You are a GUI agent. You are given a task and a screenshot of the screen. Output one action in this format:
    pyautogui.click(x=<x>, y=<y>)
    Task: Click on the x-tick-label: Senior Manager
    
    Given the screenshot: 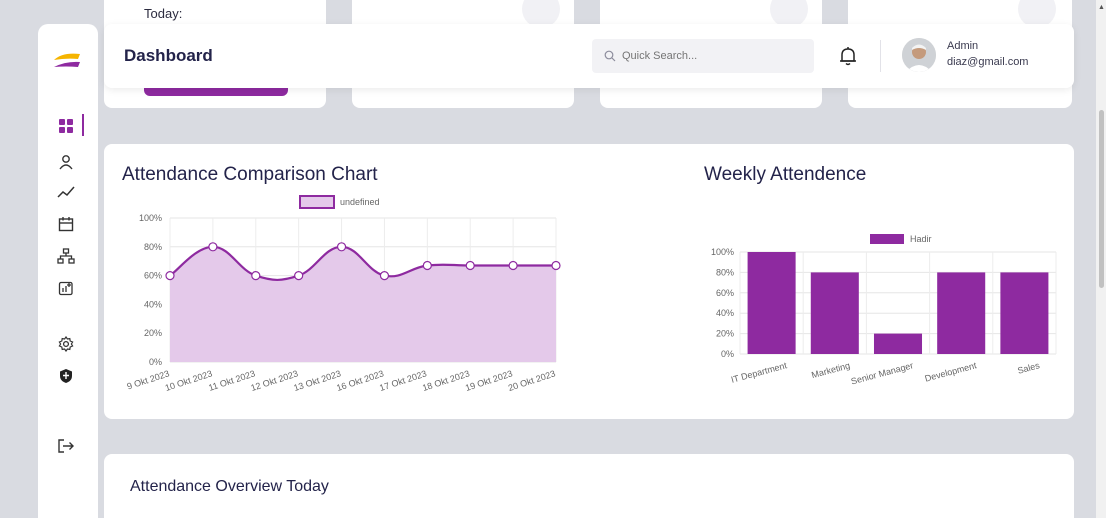 What is the action you would take?
    pyautogui.click(x=882, y=373)
    